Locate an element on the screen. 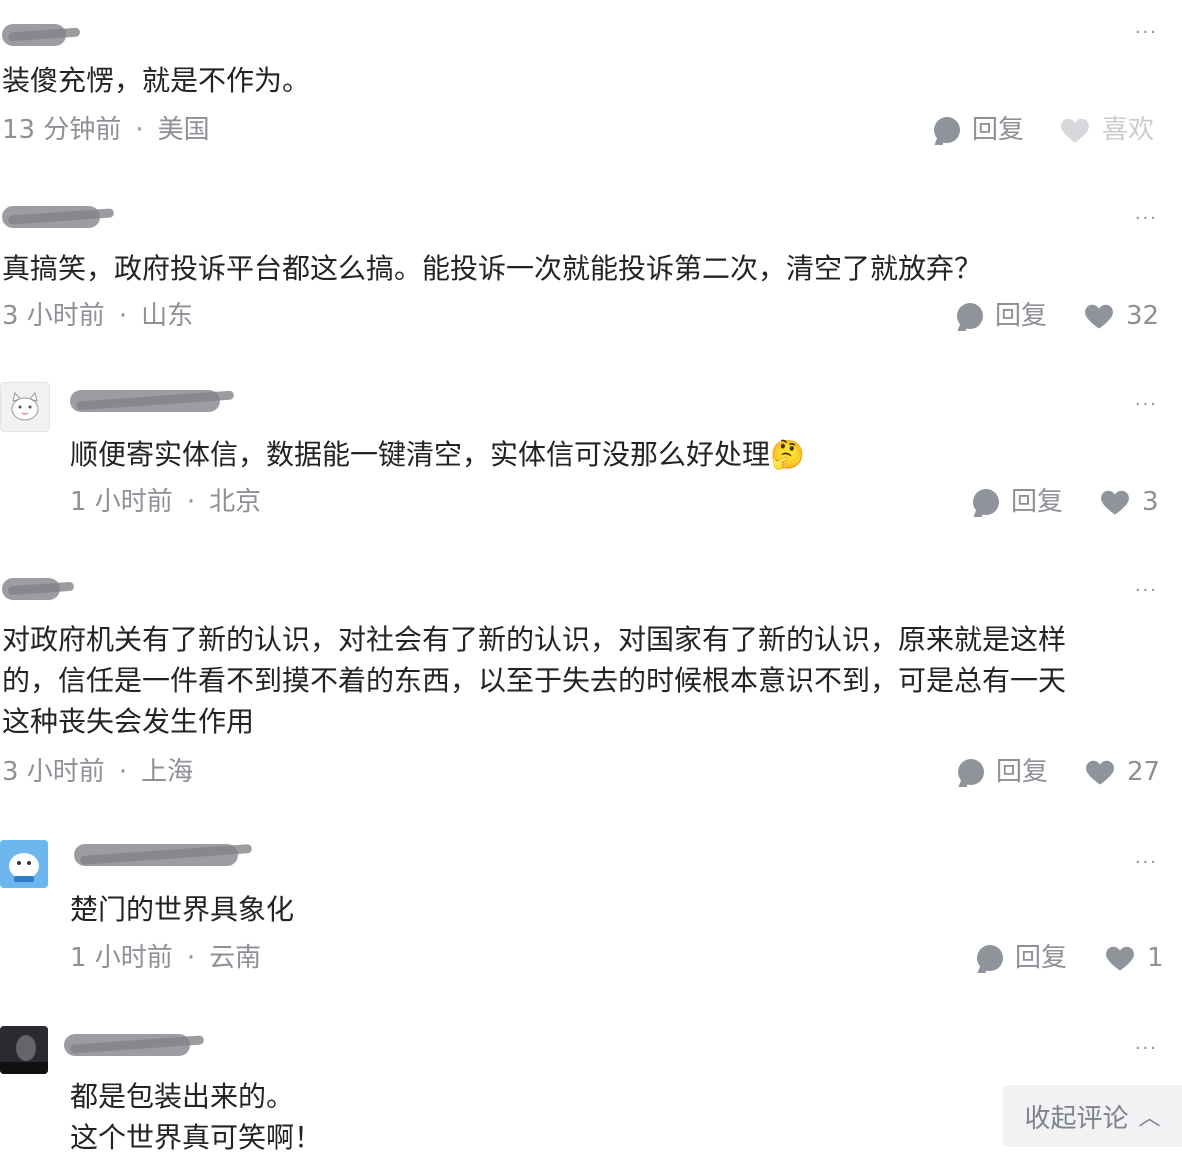  comment-text: 楚门的世界具象化 is located at coordinates (182, 909).